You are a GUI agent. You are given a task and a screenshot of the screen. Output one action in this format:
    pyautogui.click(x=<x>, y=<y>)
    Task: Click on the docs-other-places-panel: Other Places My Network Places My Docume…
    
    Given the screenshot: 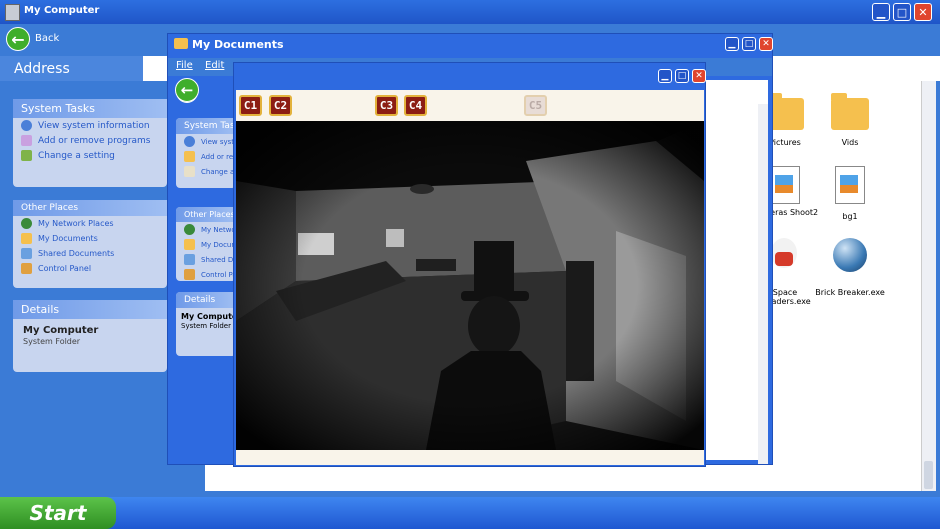 What is the action you would take?
    pyautogui.click(x=206, y=244)
    